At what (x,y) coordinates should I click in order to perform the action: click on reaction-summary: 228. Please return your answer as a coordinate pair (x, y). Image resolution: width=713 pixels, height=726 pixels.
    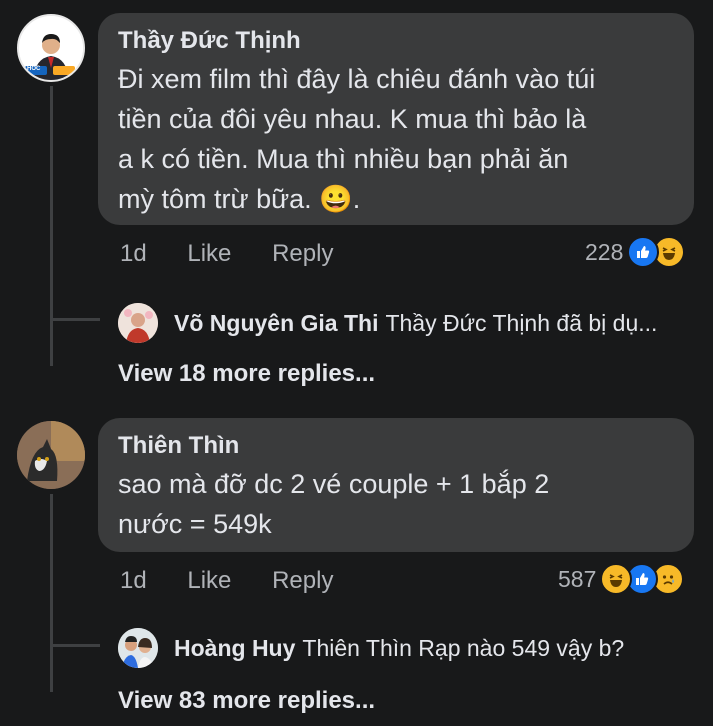
    Looking at the image, I should click on (635, 252).